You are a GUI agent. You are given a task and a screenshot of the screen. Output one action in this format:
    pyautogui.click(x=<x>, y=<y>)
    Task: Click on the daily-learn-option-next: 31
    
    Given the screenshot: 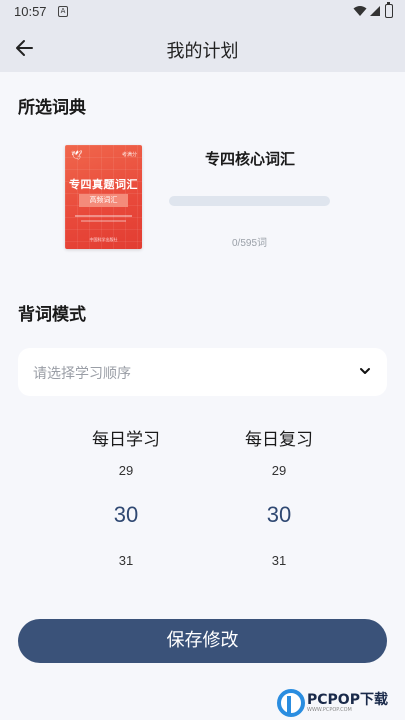 What is the action you would take?
    pyautogui.click(x=126, y=560)
    